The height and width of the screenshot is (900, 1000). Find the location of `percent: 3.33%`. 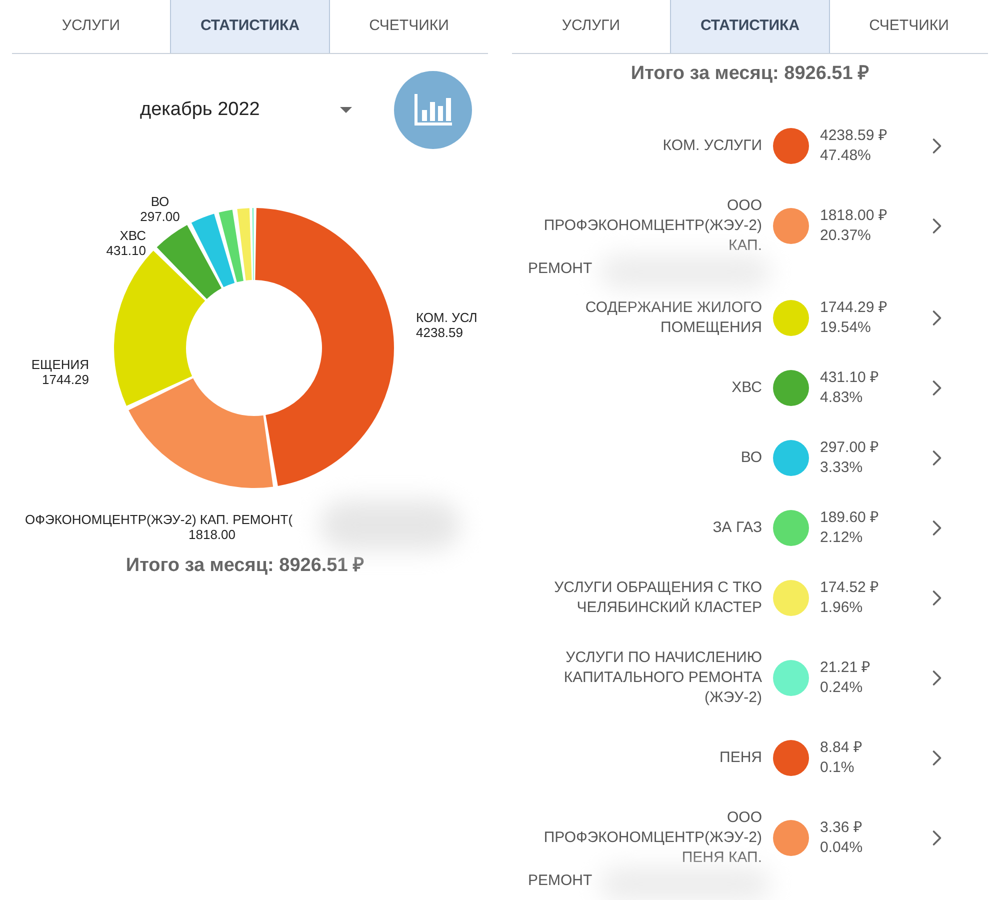

percent: 3.33% is located at coordinates (842, 468).